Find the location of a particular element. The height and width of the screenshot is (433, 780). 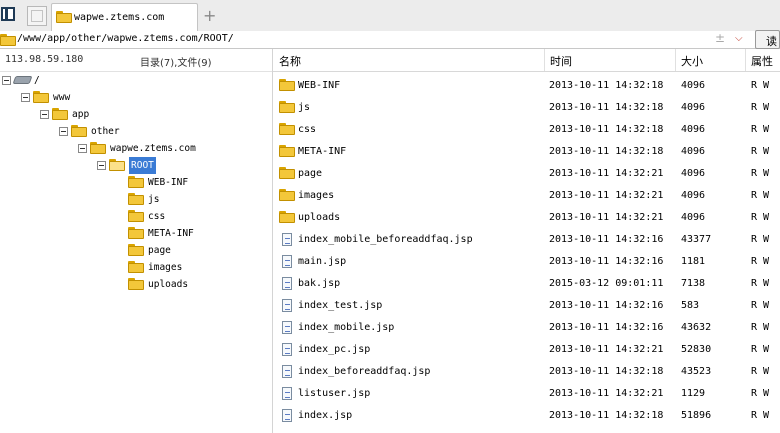

table-row: bak.jsp 2015-03-12 09:01:11 7138 R W is located at coordinates (526, 284).